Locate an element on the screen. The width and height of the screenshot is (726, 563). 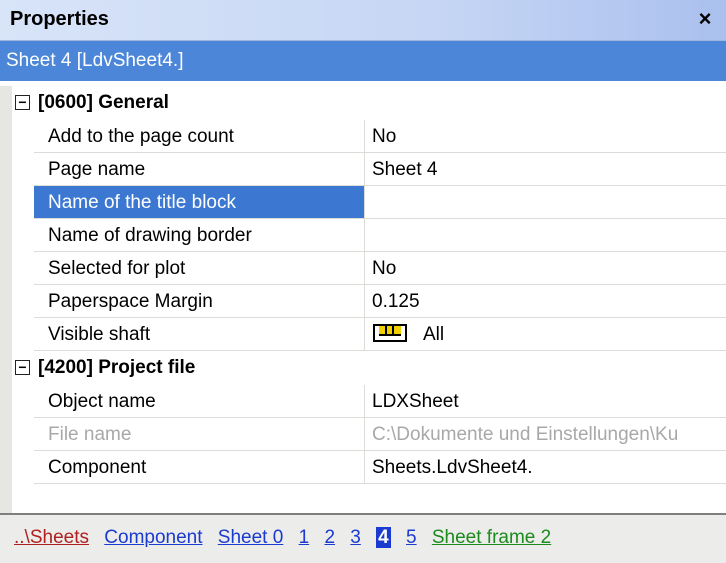
grid-left-margin is located at coordinates (6, 299).